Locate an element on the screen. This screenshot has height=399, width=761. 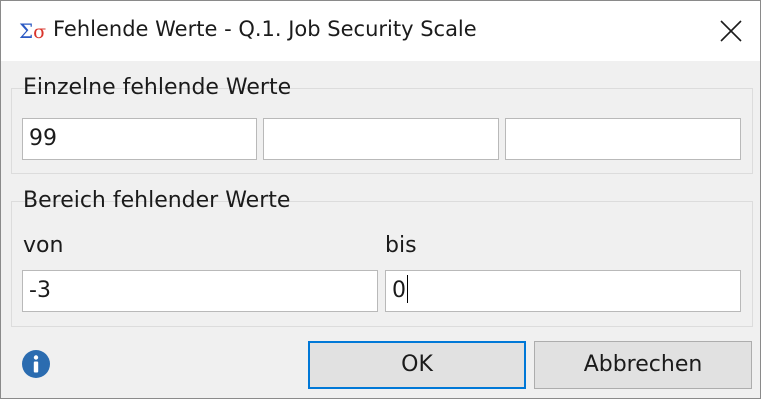
ok-button: OK is located at coordinates (417, 365).